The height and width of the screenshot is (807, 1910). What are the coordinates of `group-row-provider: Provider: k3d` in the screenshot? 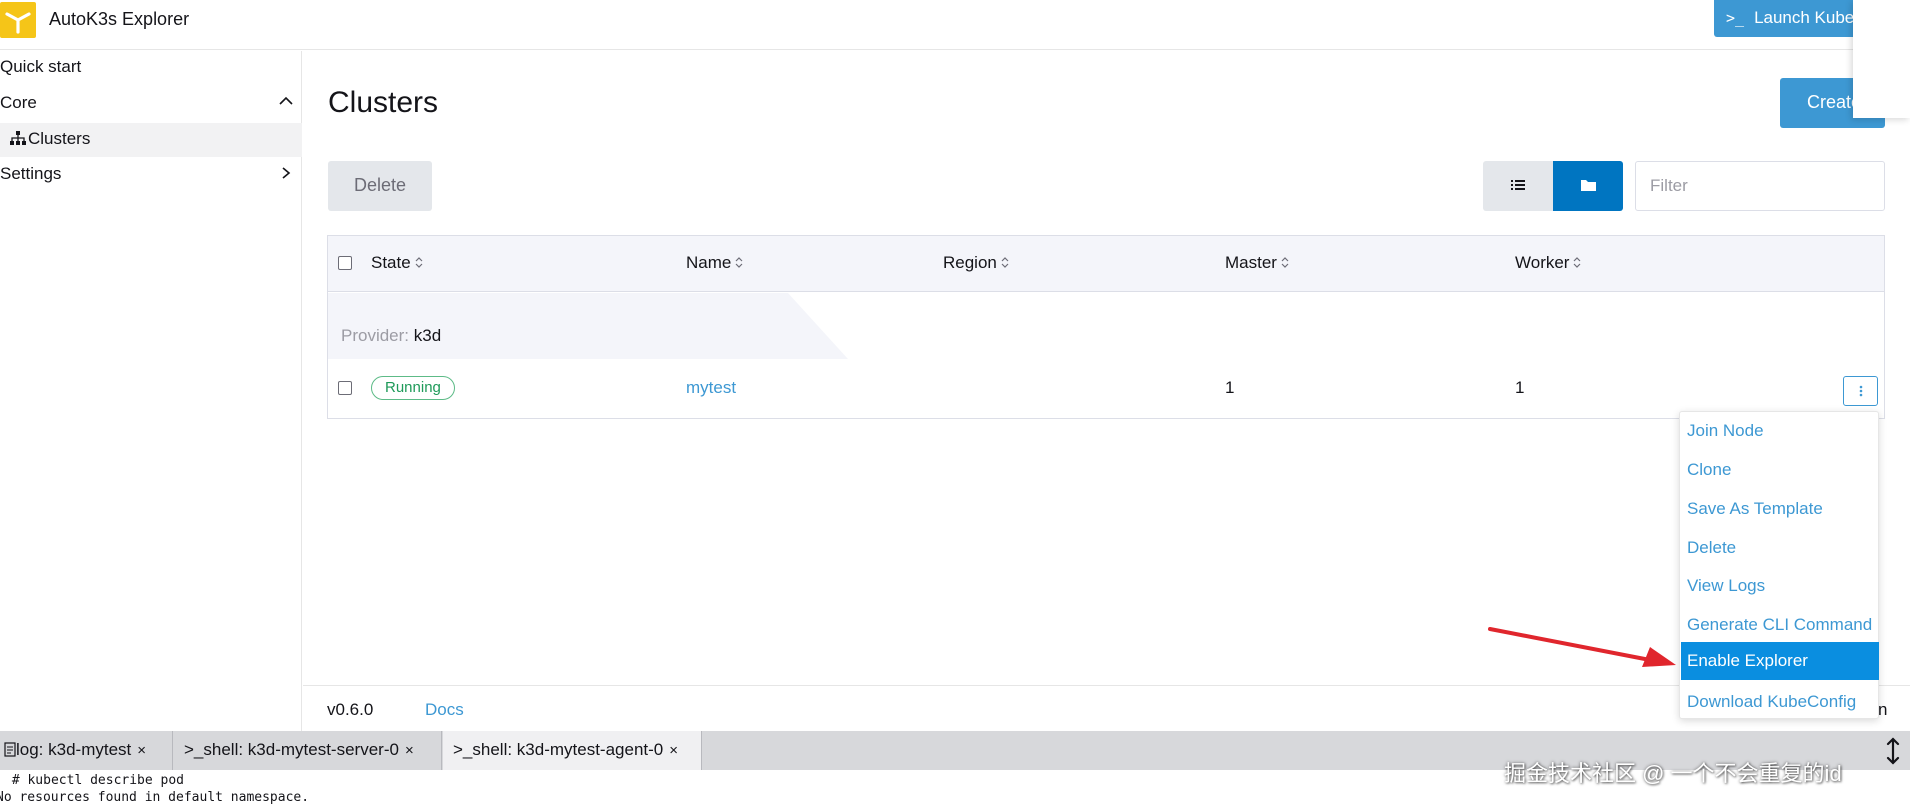 It's located at (1106, 326).